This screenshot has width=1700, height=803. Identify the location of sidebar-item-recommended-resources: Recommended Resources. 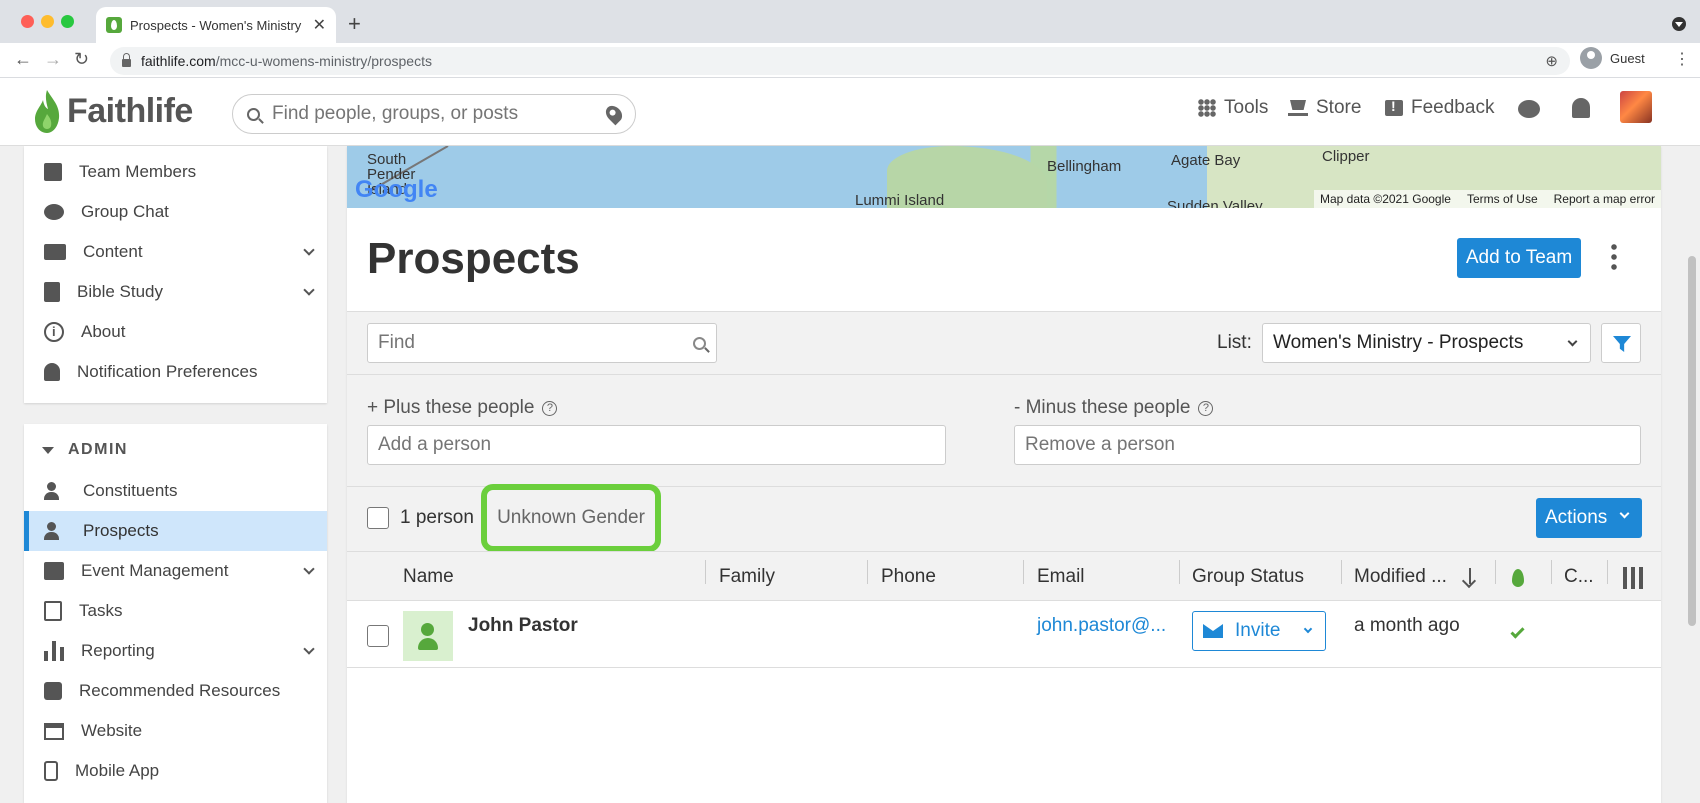
(175, 691).